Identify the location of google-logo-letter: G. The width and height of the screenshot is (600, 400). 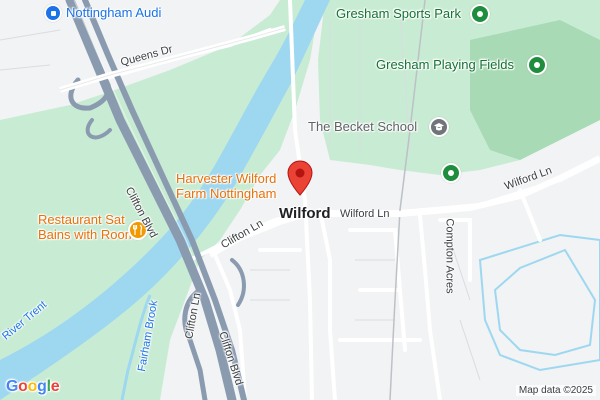
(12, 386).